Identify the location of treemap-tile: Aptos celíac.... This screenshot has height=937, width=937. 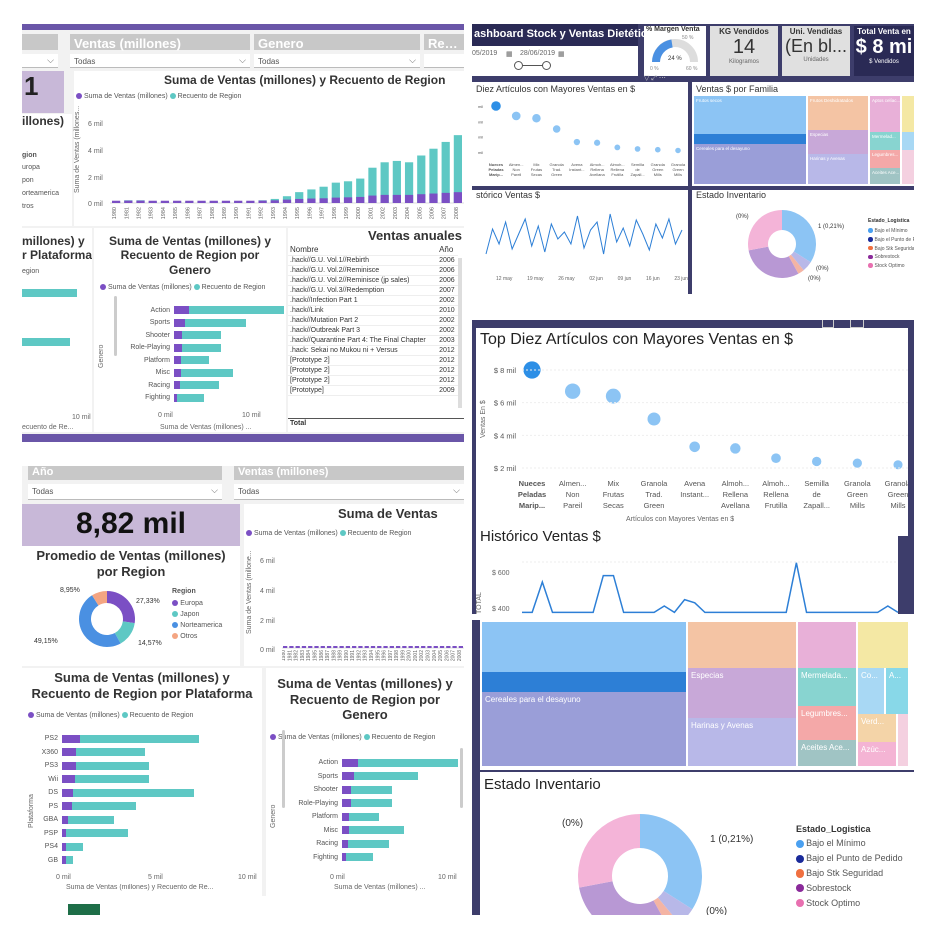
(885, 114).